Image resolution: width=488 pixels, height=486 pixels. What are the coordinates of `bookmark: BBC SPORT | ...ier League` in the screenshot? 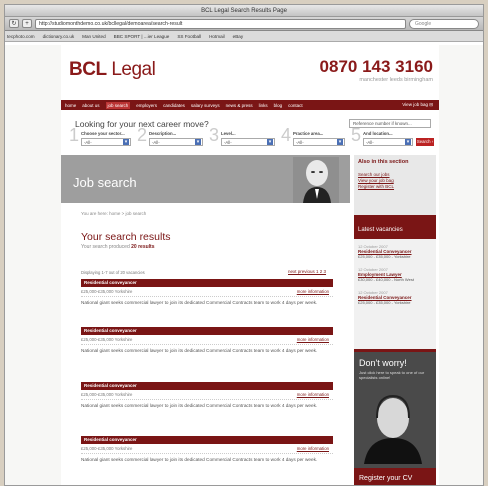 It's located at (142, 36).